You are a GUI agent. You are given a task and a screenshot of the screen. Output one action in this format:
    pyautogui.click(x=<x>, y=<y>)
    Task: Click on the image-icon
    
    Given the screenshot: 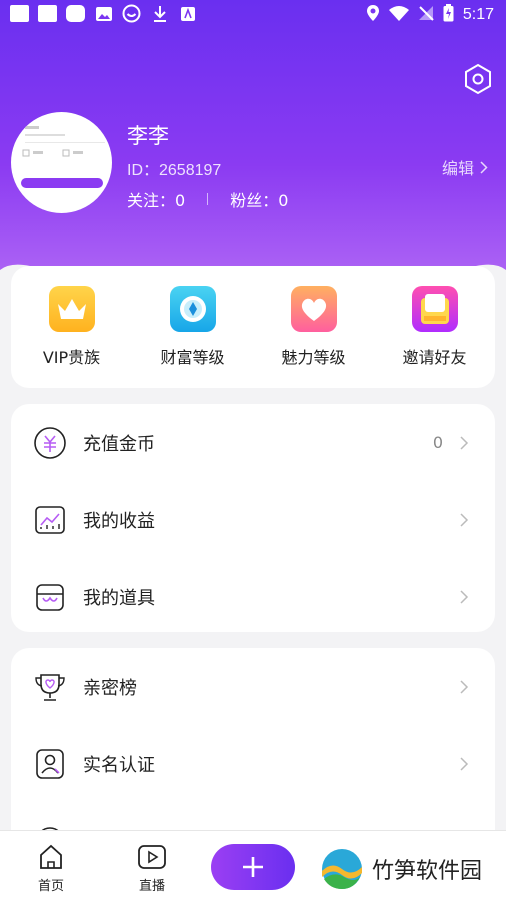 What is the action you would take?
    pyautogui.click(x=103, y=13)
    